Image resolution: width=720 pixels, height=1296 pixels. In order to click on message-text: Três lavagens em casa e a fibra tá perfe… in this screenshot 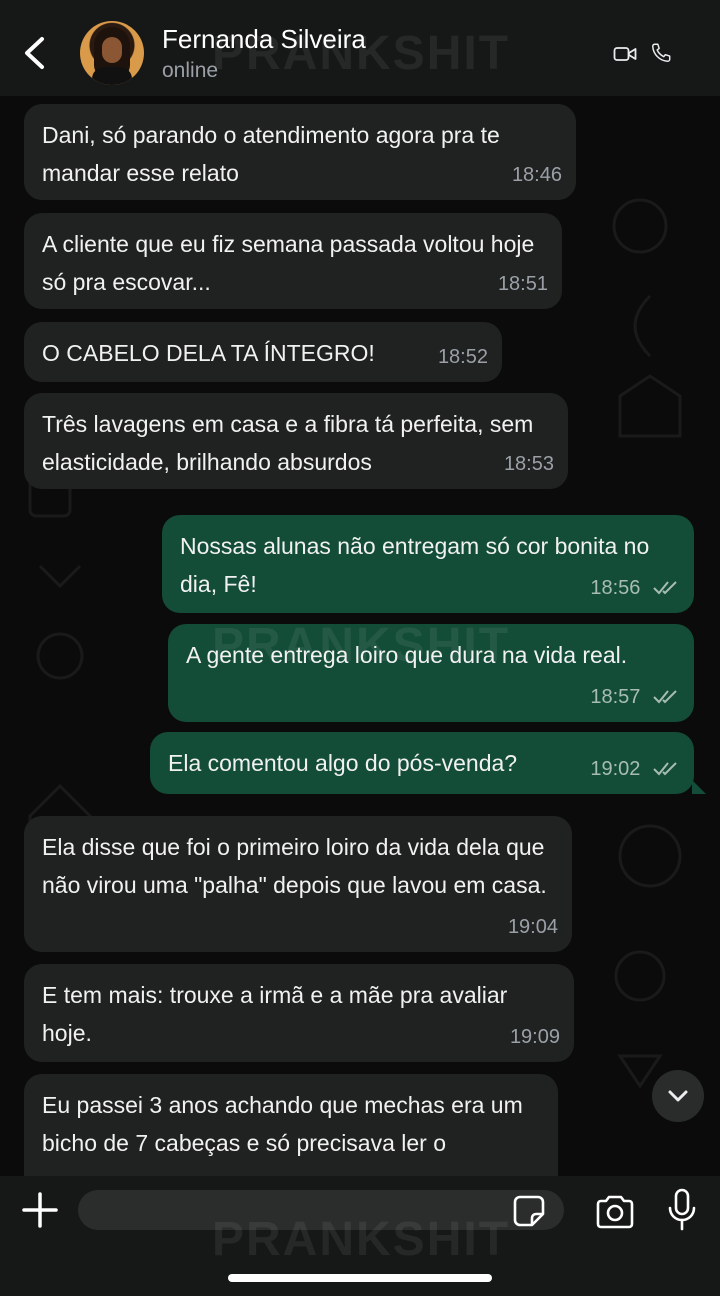, I will do `click(288, 443)`.